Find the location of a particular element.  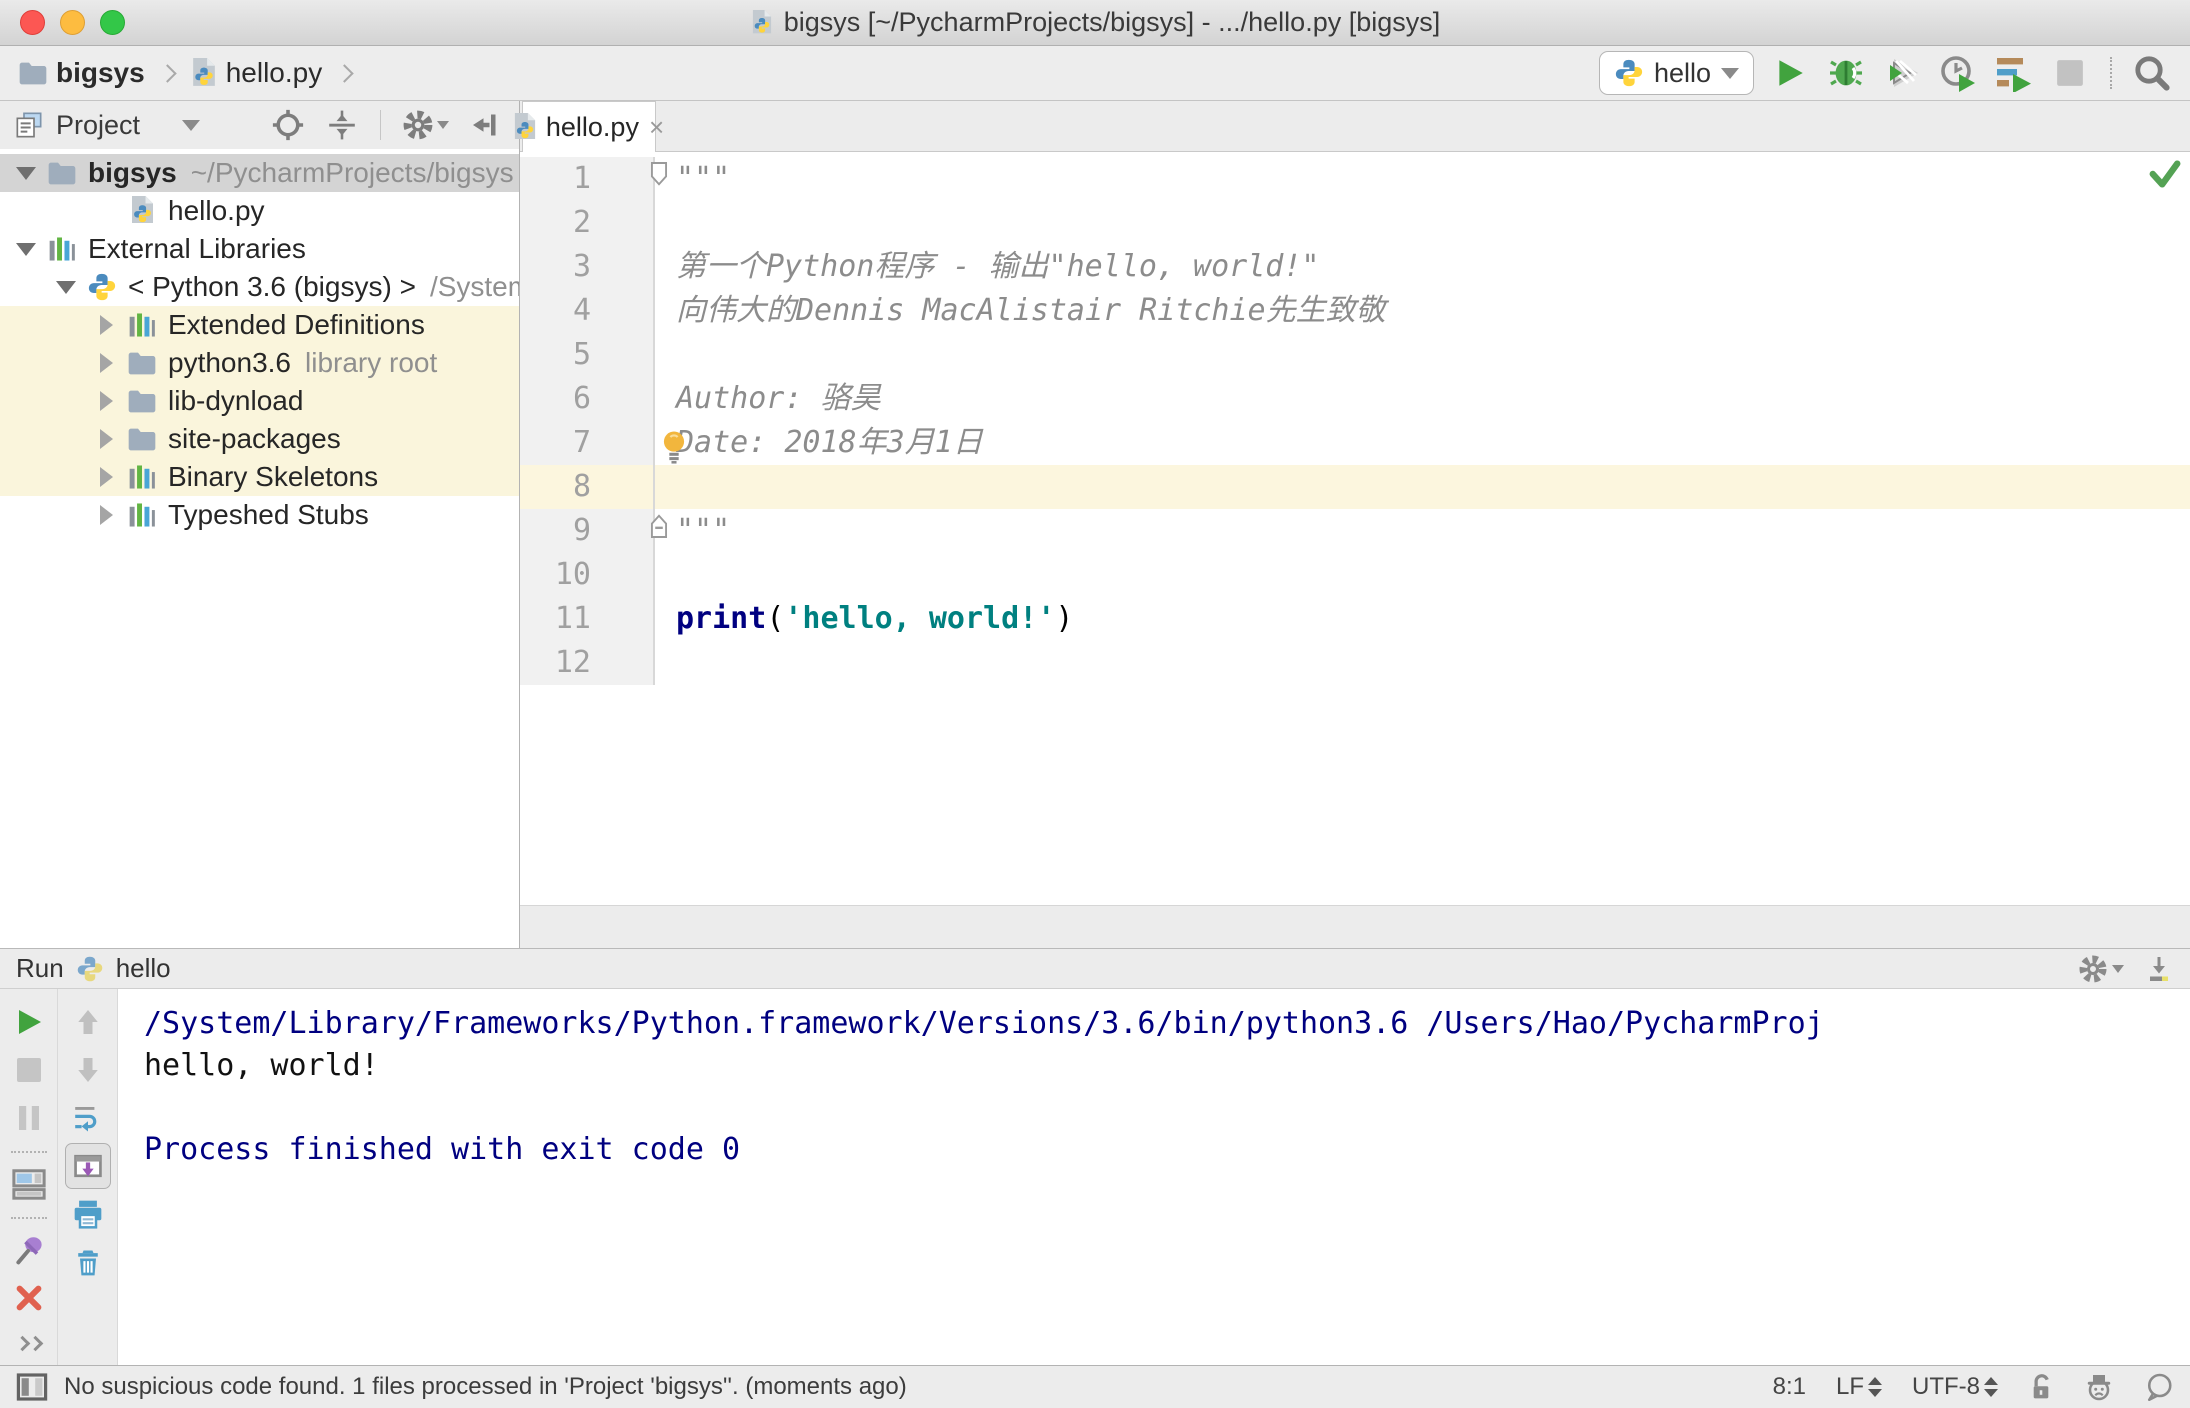

hide-panel-icon is located at coordinates (485, 125).